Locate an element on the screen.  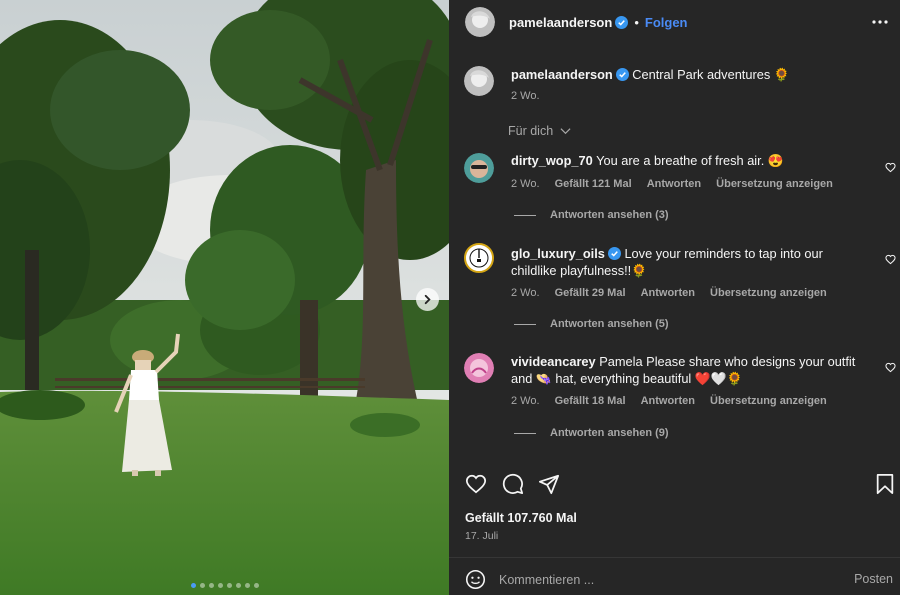
comment-filter-dropdown: Für dich is located at coordinates (539, 131).